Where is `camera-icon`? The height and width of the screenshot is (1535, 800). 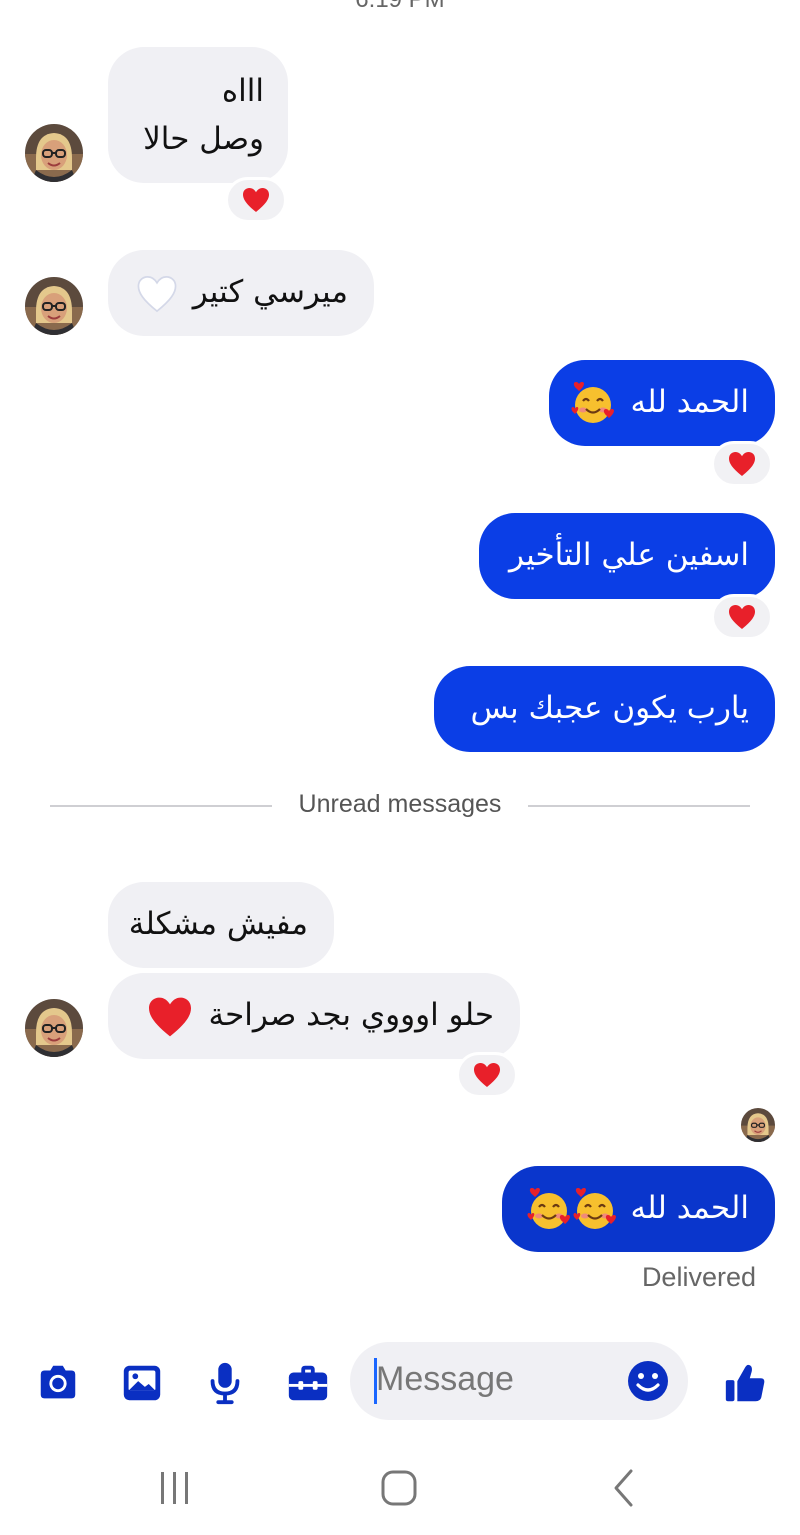 camera-icon is located at coordinates (58, 1382).